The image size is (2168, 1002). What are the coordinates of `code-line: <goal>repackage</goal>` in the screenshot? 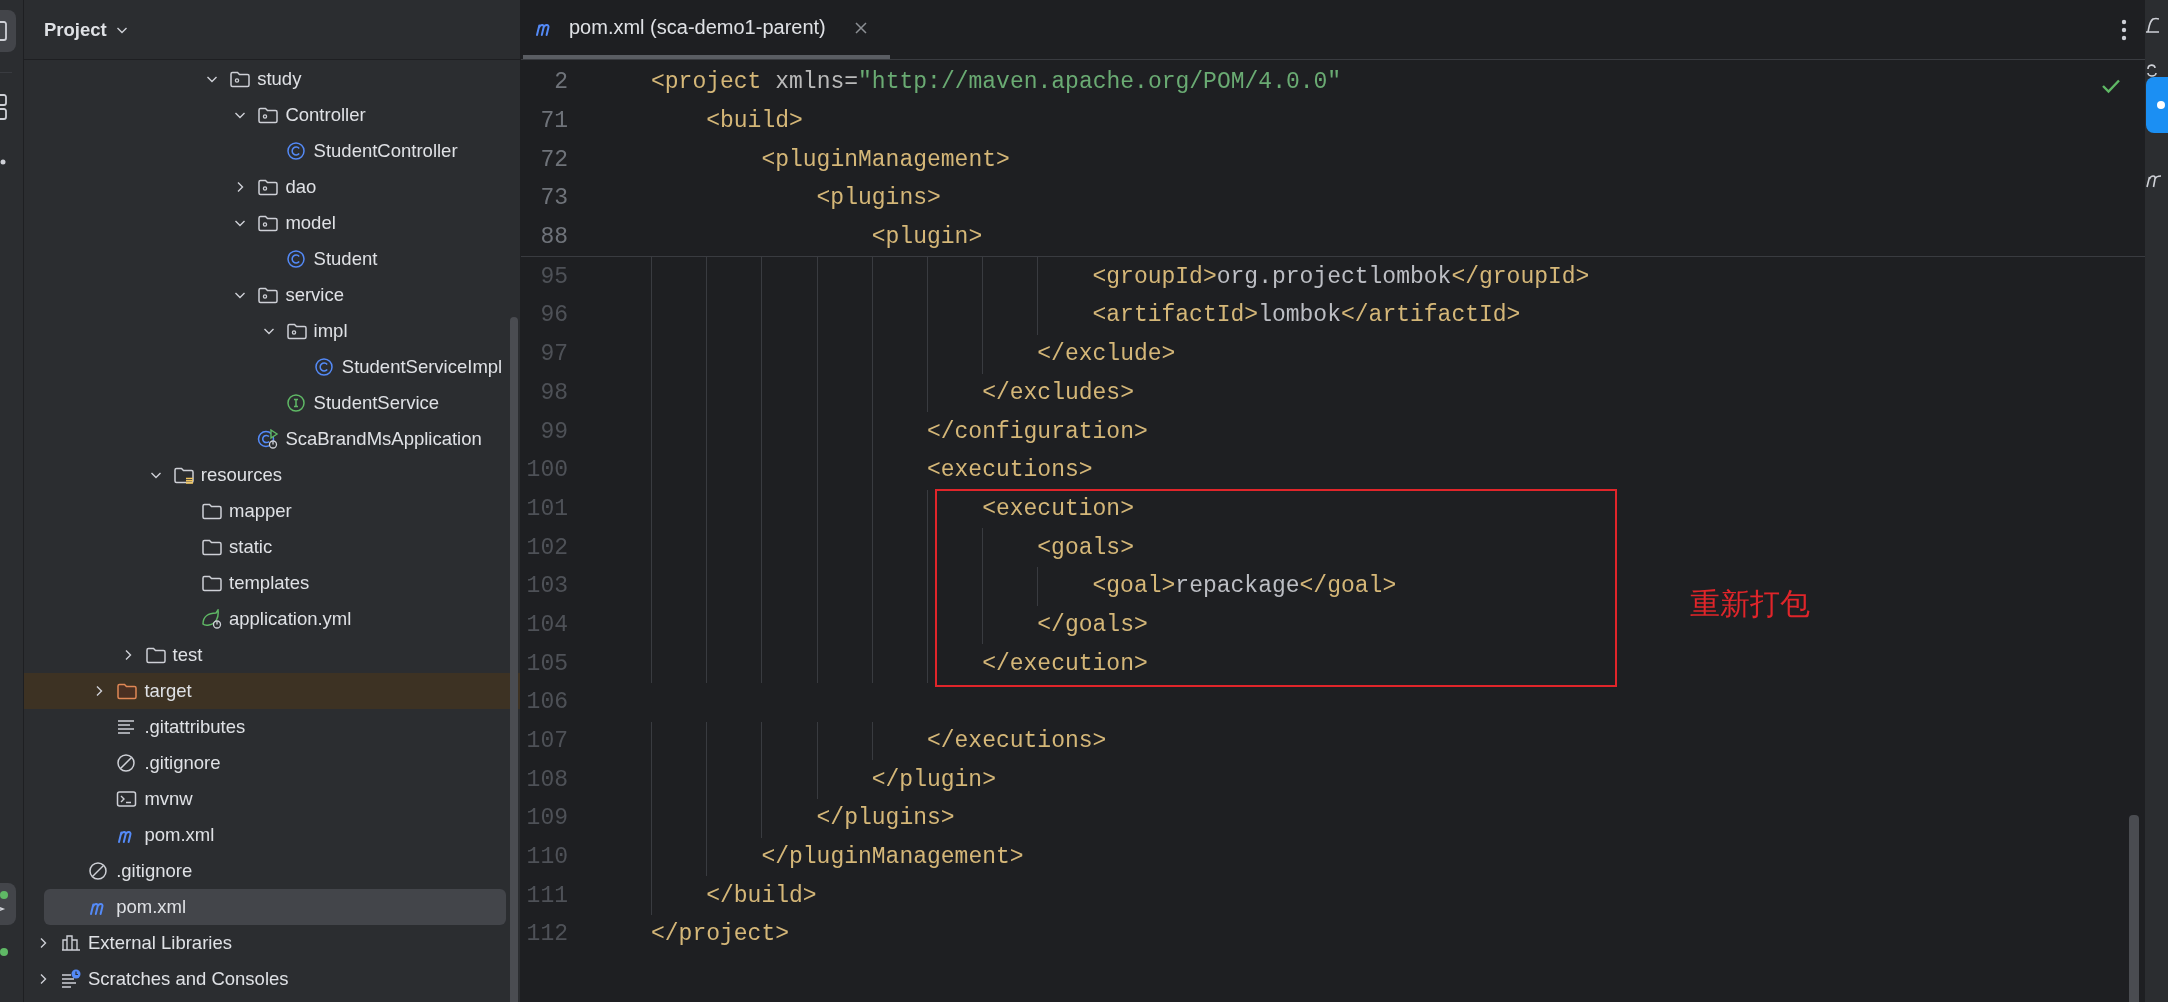 It's located at (1244, 586).